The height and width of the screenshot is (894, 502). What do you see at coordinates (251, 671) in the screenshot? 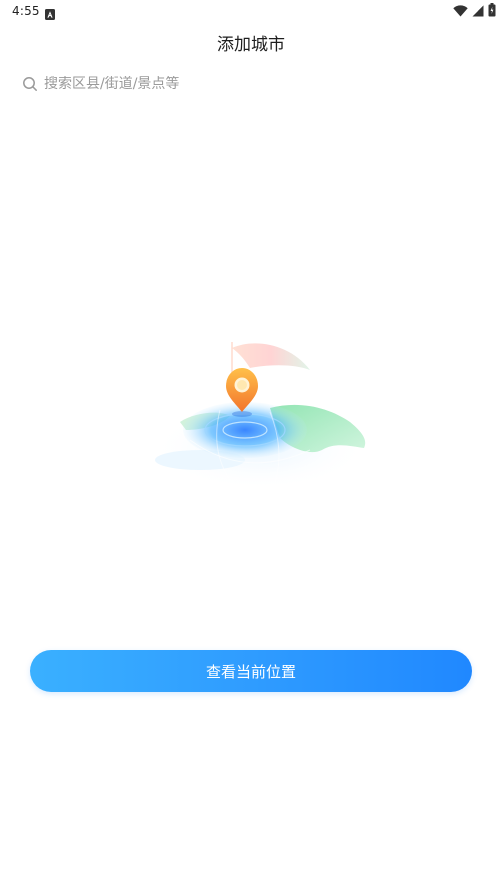
I see `view-current-location-button: 查看当前位置` at bounding box center [251, 671].